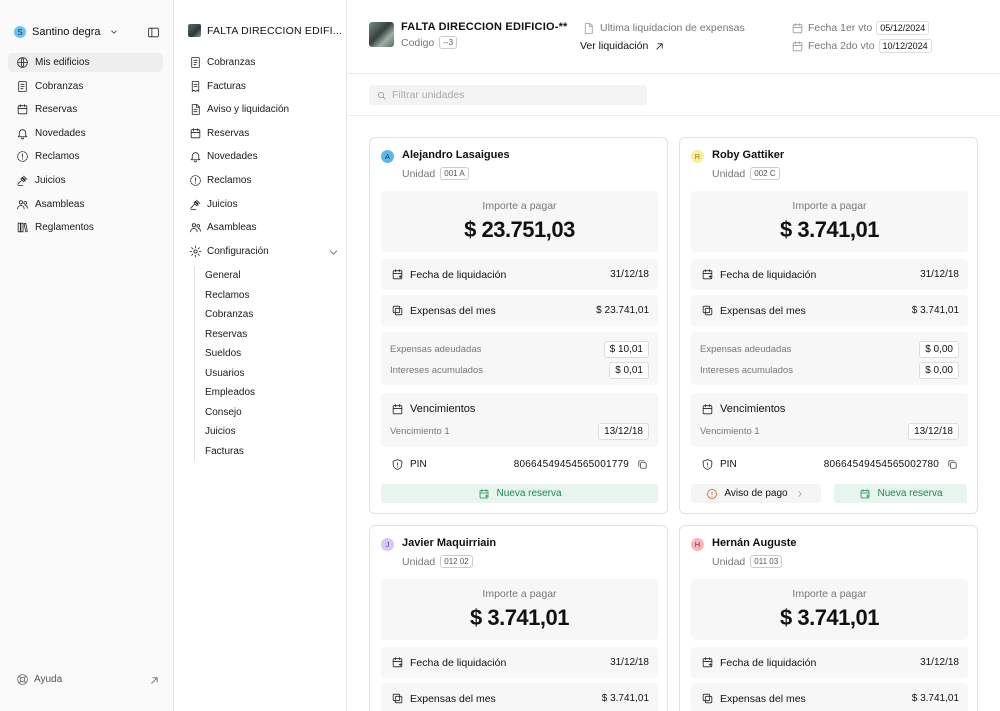 This screenshot has width=1000, height=711. Describe the element at coordinates (264, 109) in the screenshot. I see `building-nav-aviso-liquidacion: Aviso y liquidación` at that location.